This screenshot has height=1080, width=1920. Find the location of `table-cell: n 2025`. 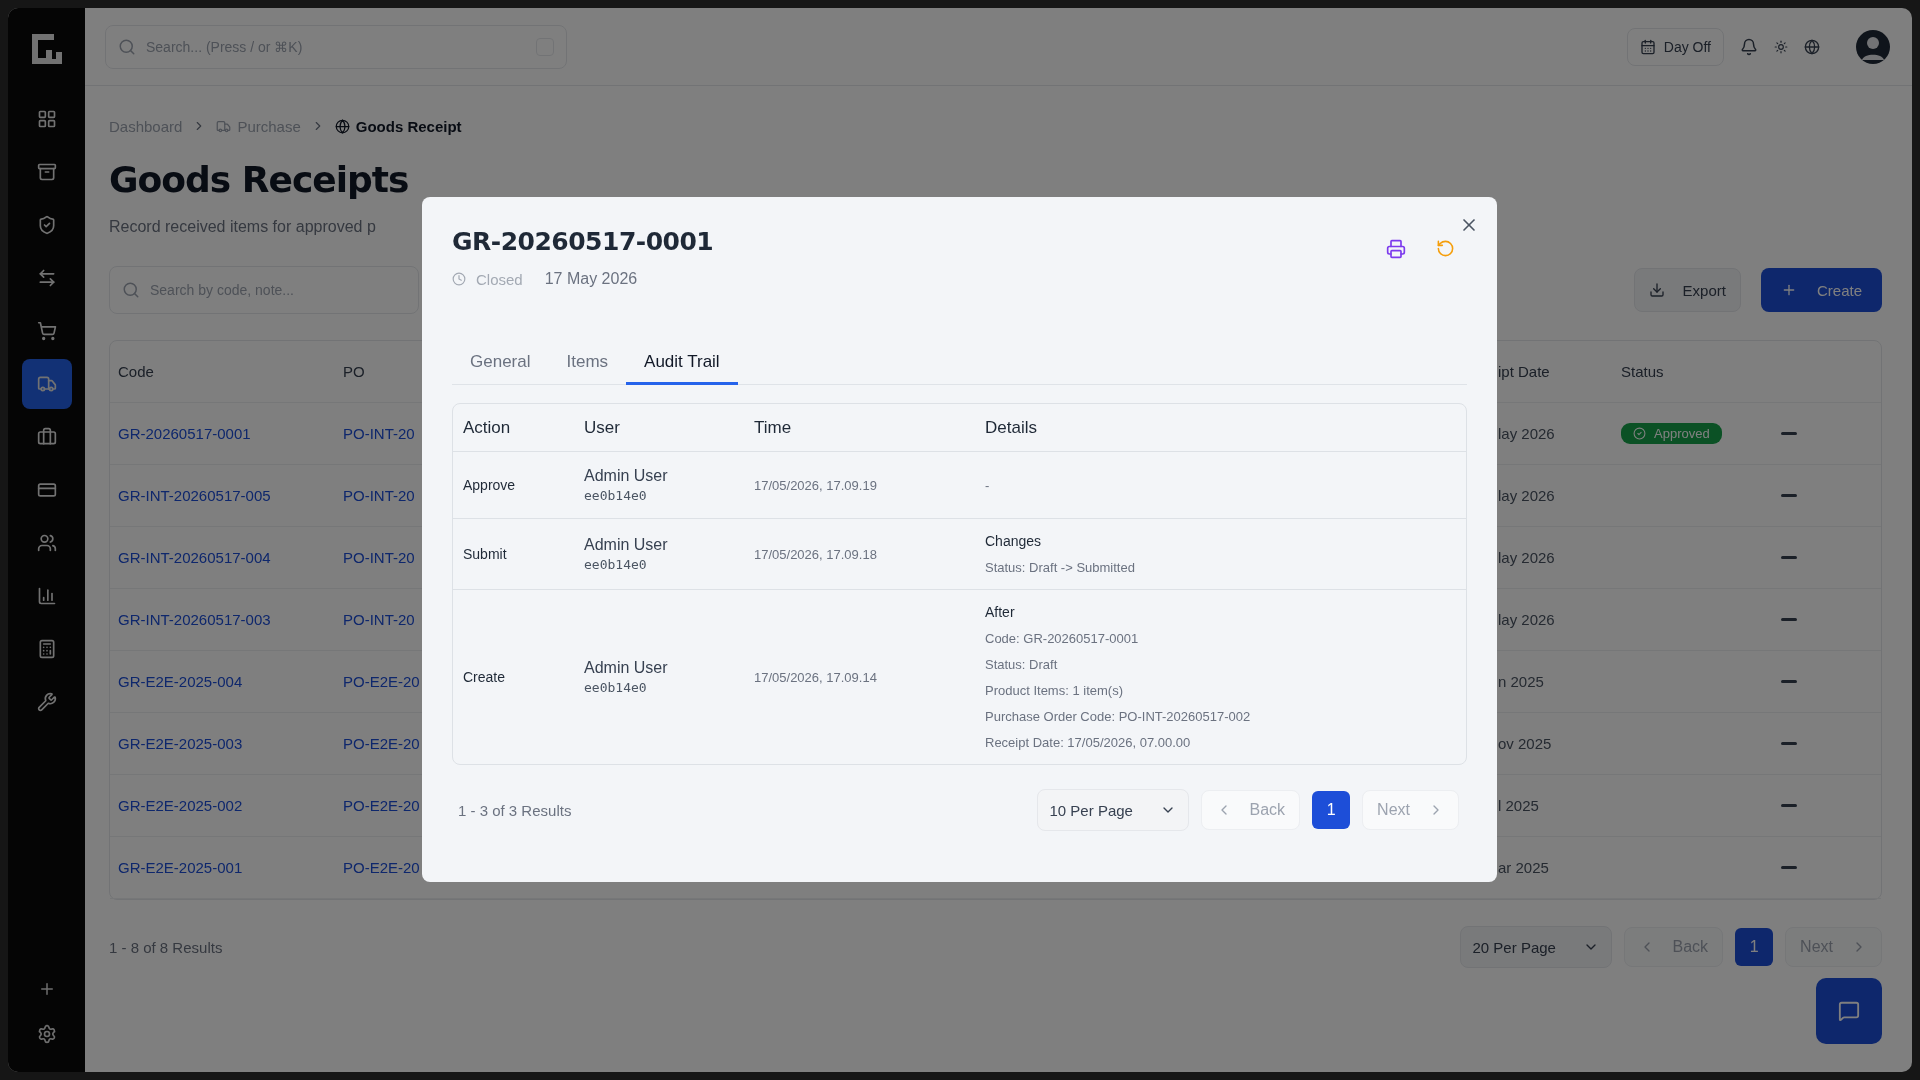

table-cell: n 2025 is located at coordinates (1521, 681).